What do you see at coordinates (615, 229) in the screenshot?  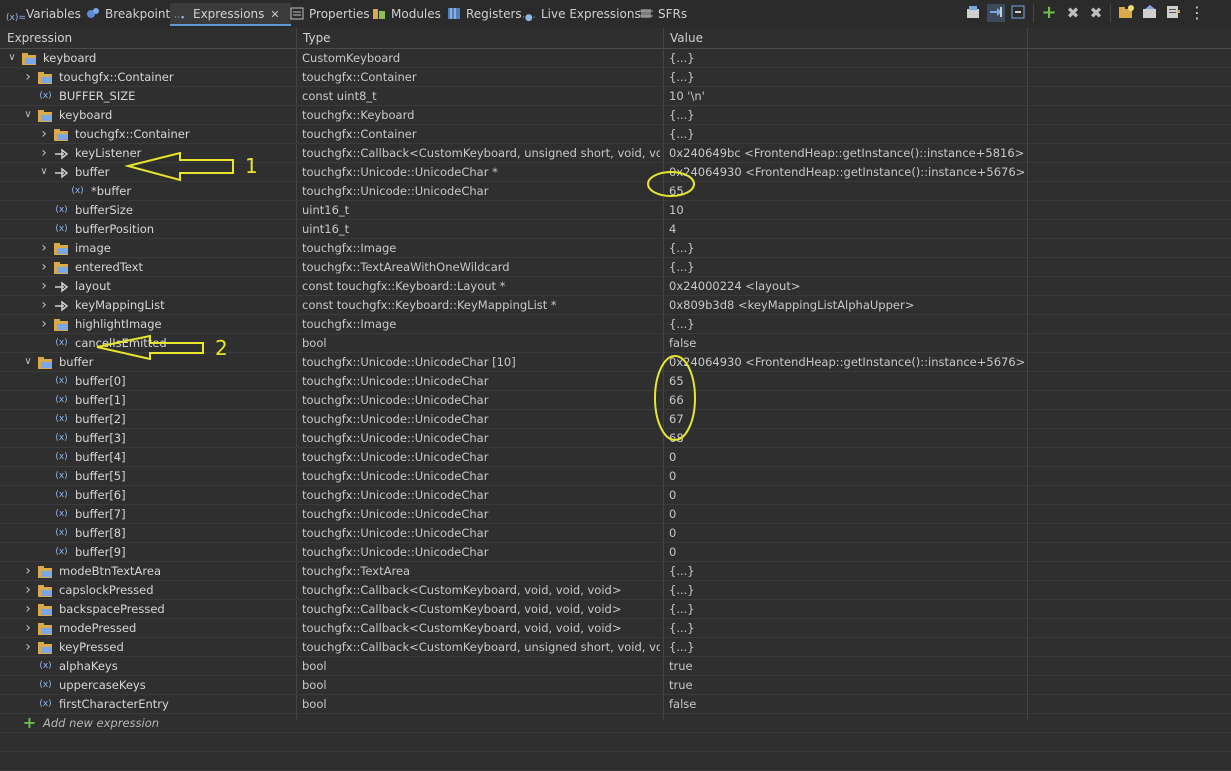 I see `tree-row: (x) bufferPosition uint16_t 4` at bounding box center [615, 229].